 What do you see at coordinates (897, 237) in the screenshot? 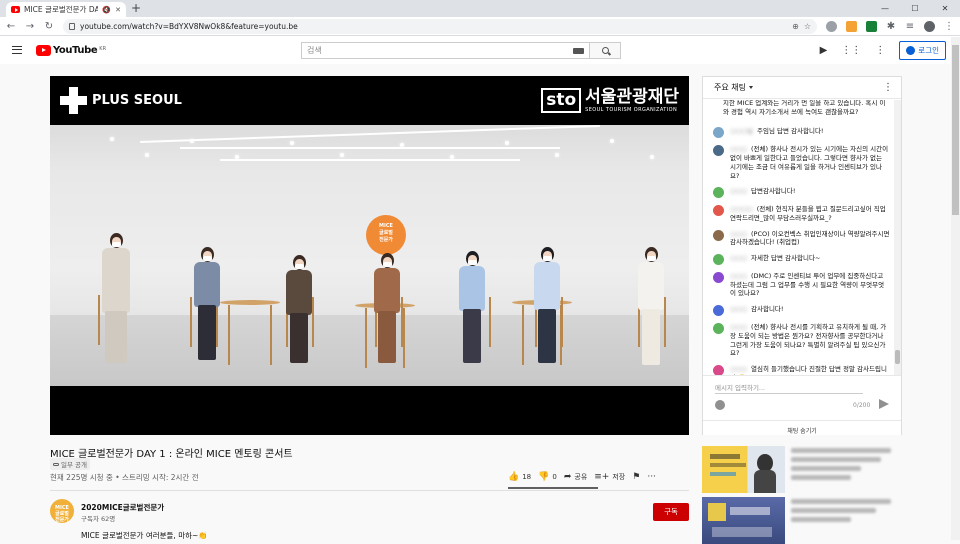
I see `chat-scrollbar` at bounding box center [897, 237].